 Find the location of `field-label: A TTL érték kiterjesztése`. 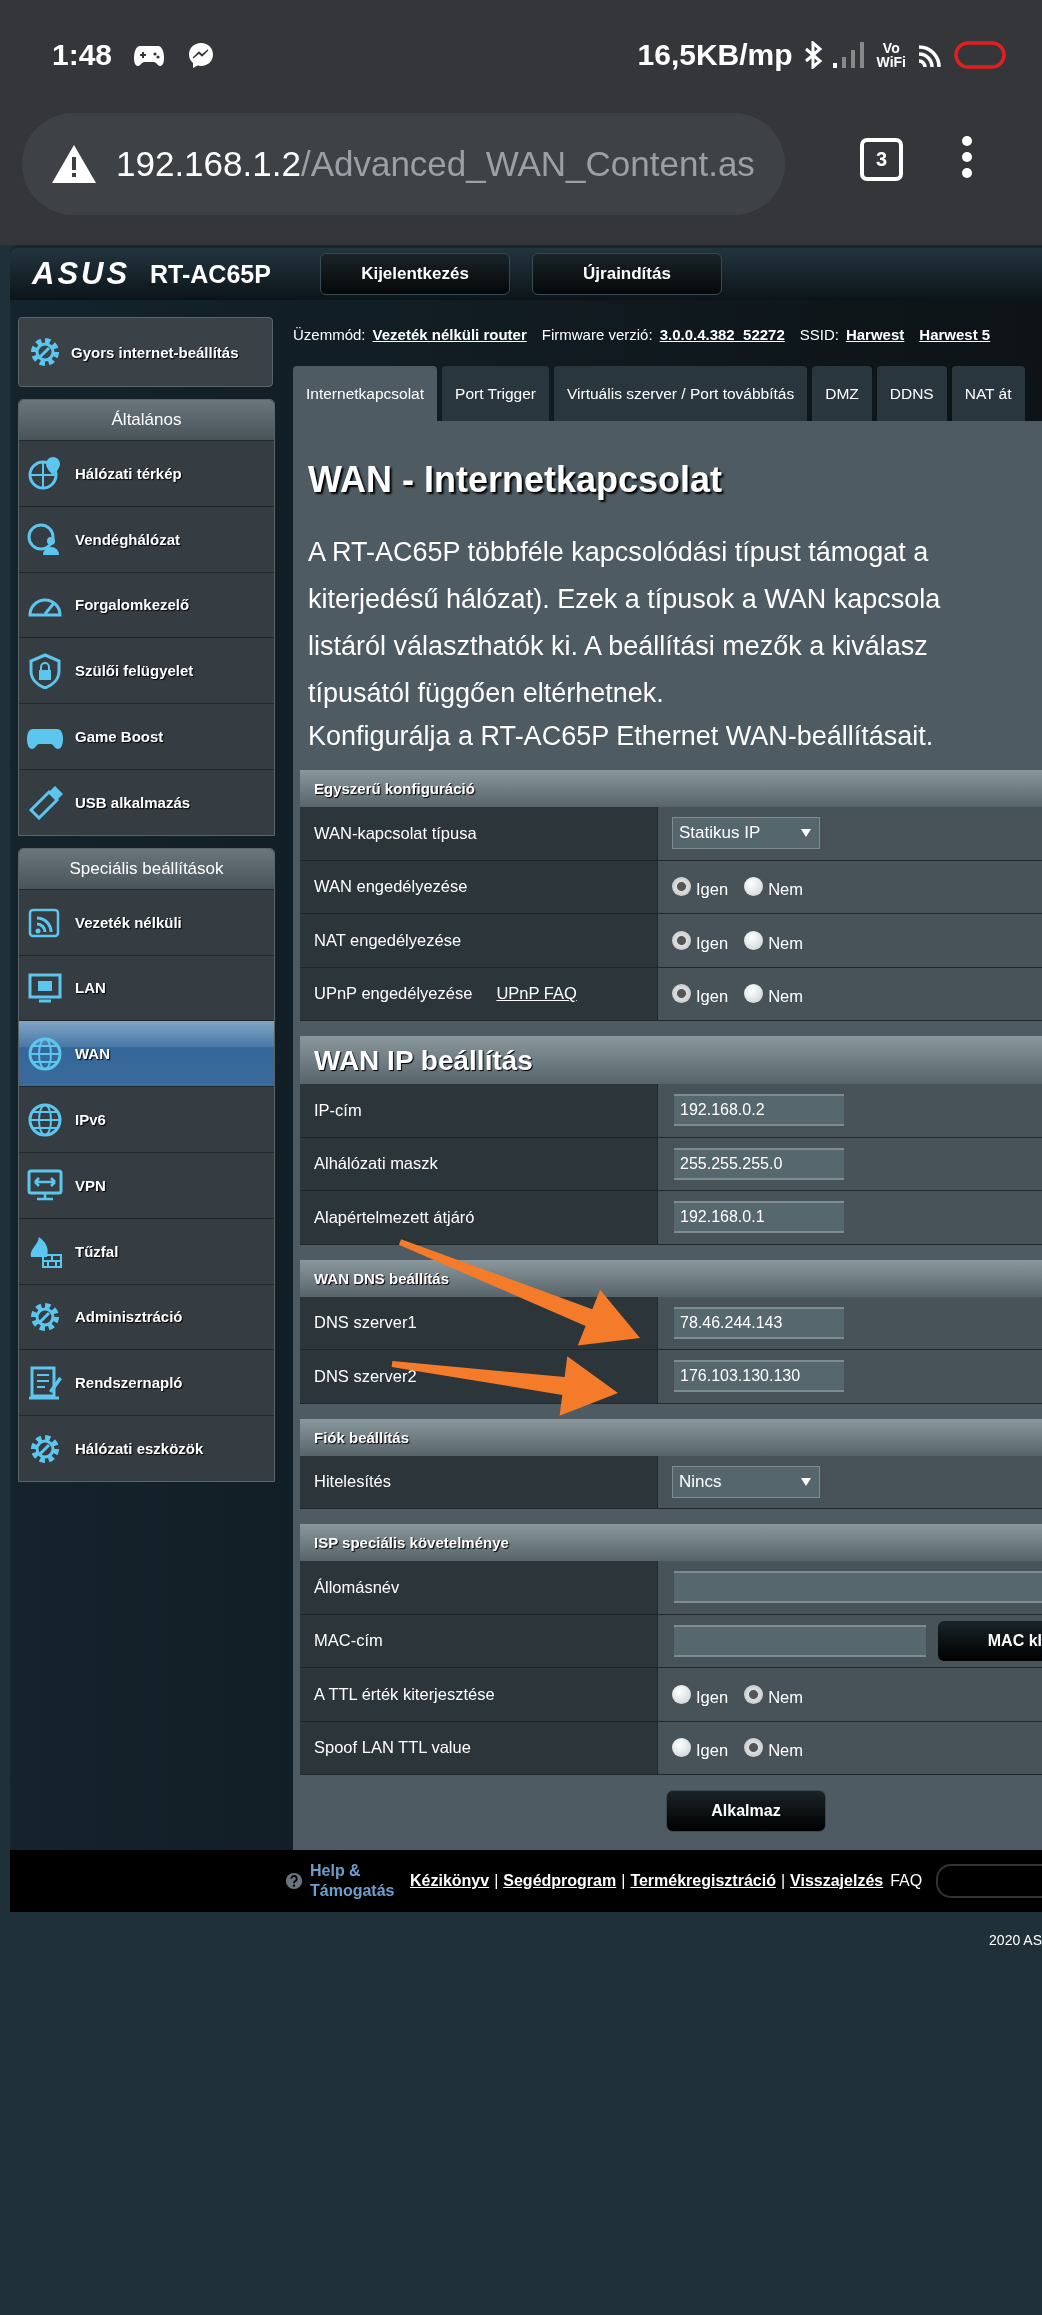

field-label: A TTL érték kiterjesztése is located at coordinates (404, 1694).